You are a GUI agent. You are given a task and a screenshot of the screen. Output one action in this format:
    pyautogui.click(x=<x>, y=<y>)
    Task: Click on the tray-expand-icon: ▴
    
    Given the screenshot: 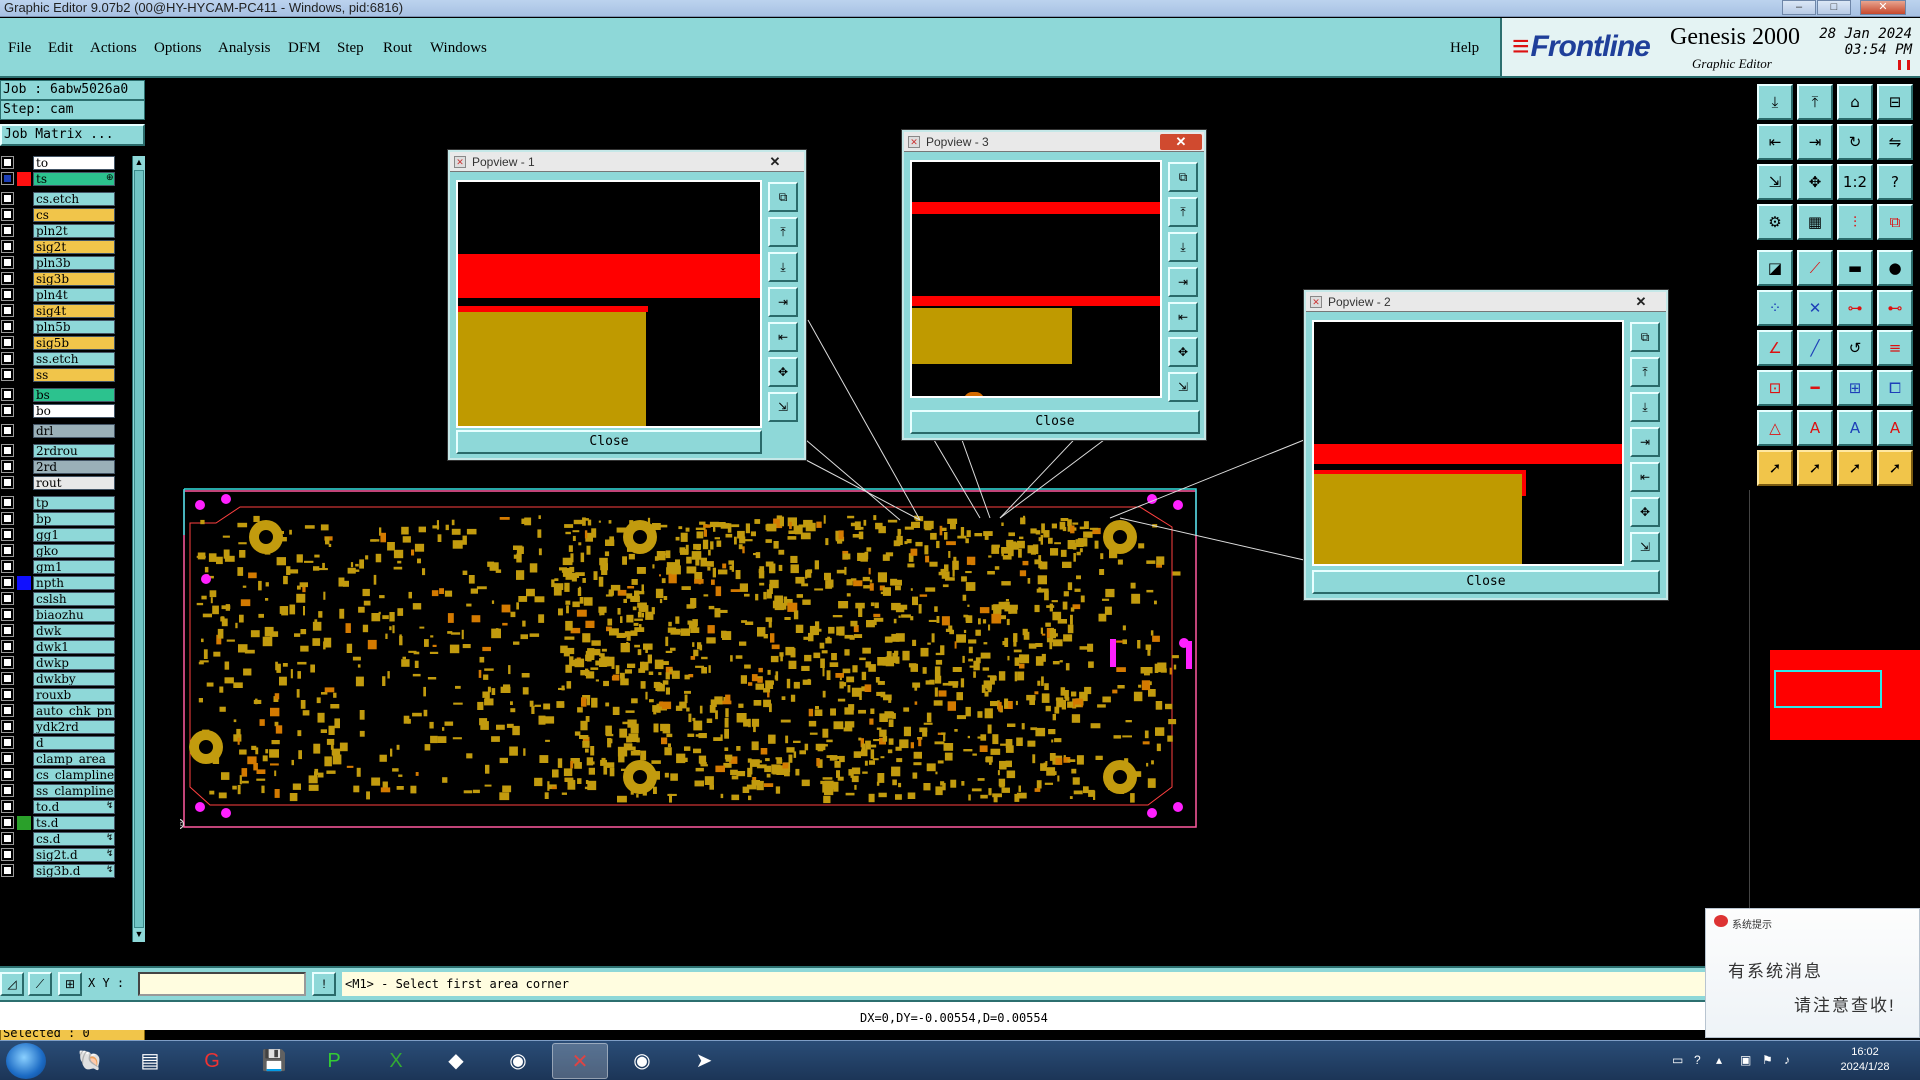 What is the action you would take?
    pyautogui.click(x=1719, y=1060)
    